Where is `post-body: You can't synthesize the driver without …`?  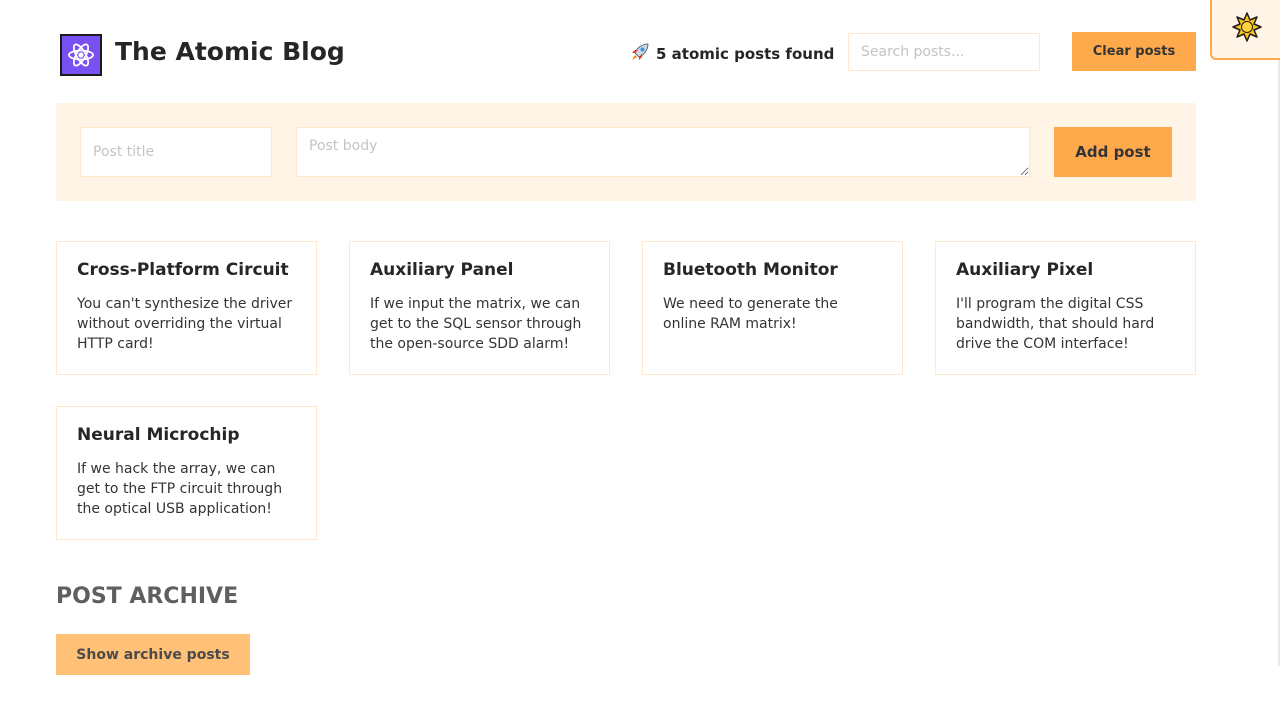 post-body: You can't synthesize the driver without … is located at coordinates (185, 324).